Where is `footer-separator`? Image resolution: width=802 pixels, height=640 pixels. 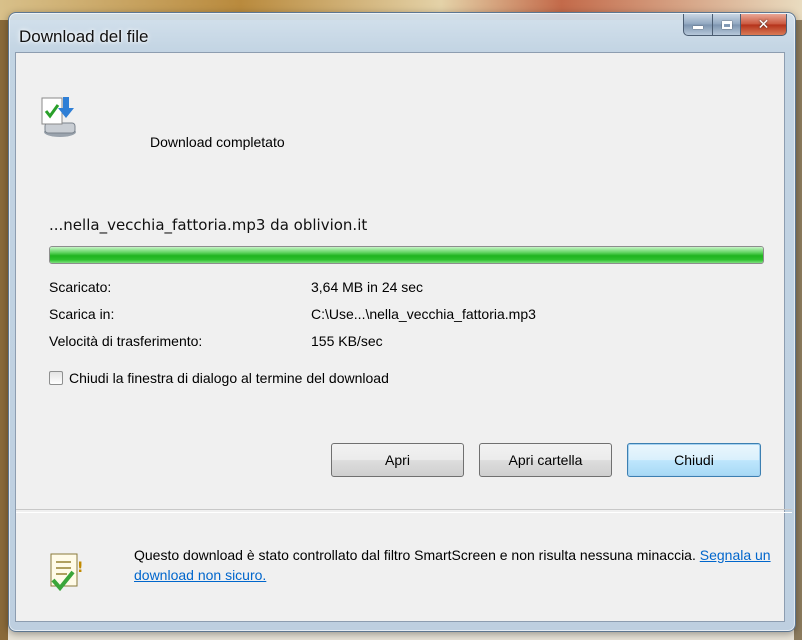 footer-separator is located at coordinates (404, 511).